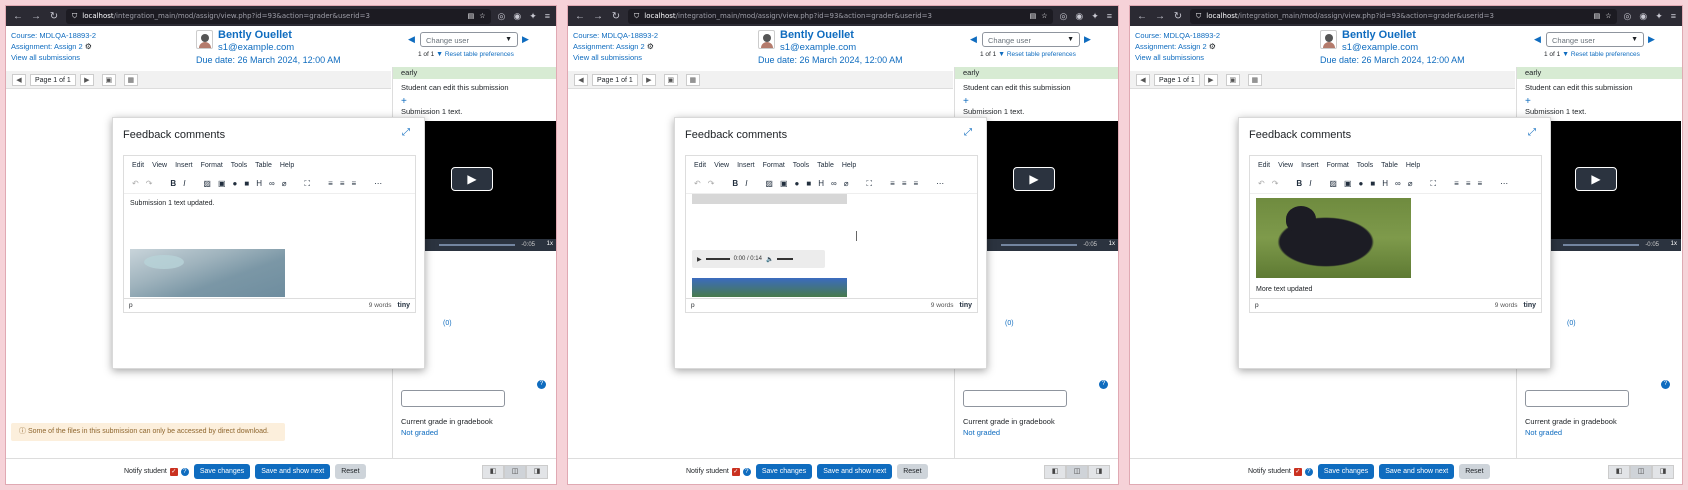 The width and height of the screenshot is (1688, 490). Describe the element at coordinates (1599, 101) in the screenshot. I see `expand-plus-icon: +` at that location.